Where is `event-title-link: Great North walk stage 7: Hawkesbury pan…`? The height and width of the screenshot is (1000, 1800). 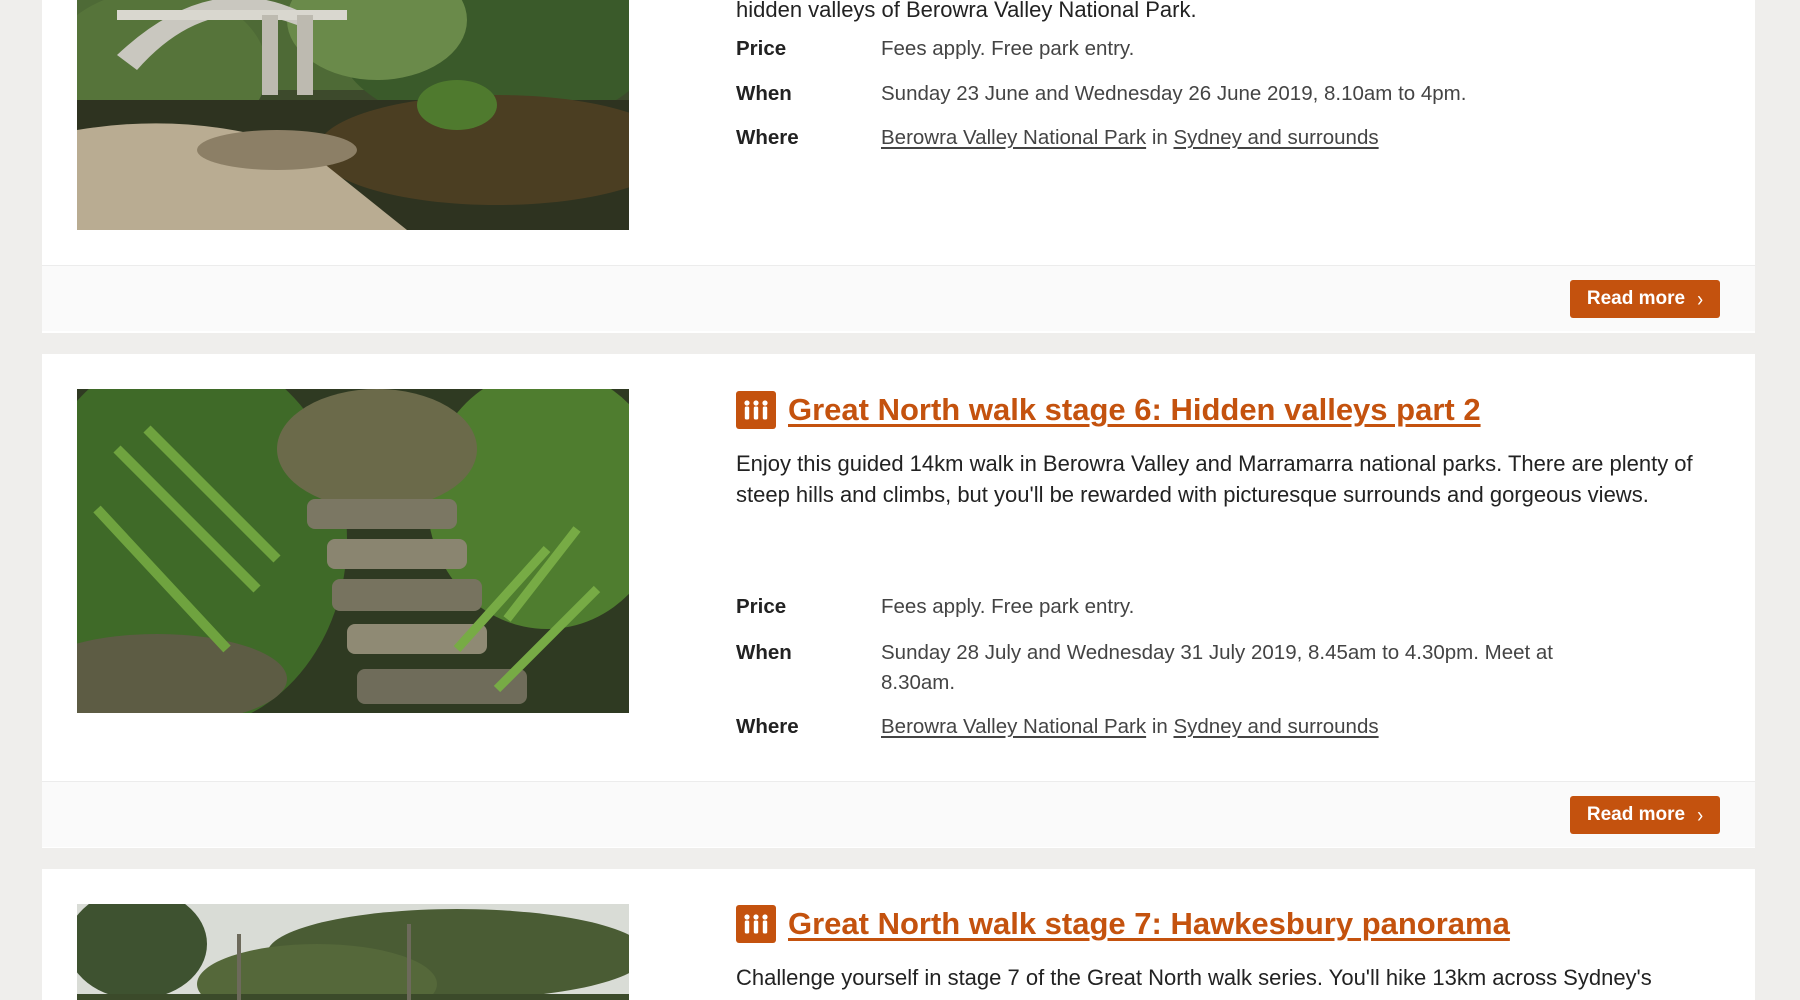 event-title-link: Great North walk stage 7: Hawkesbury pan… is located at coordinates (1149, 924).